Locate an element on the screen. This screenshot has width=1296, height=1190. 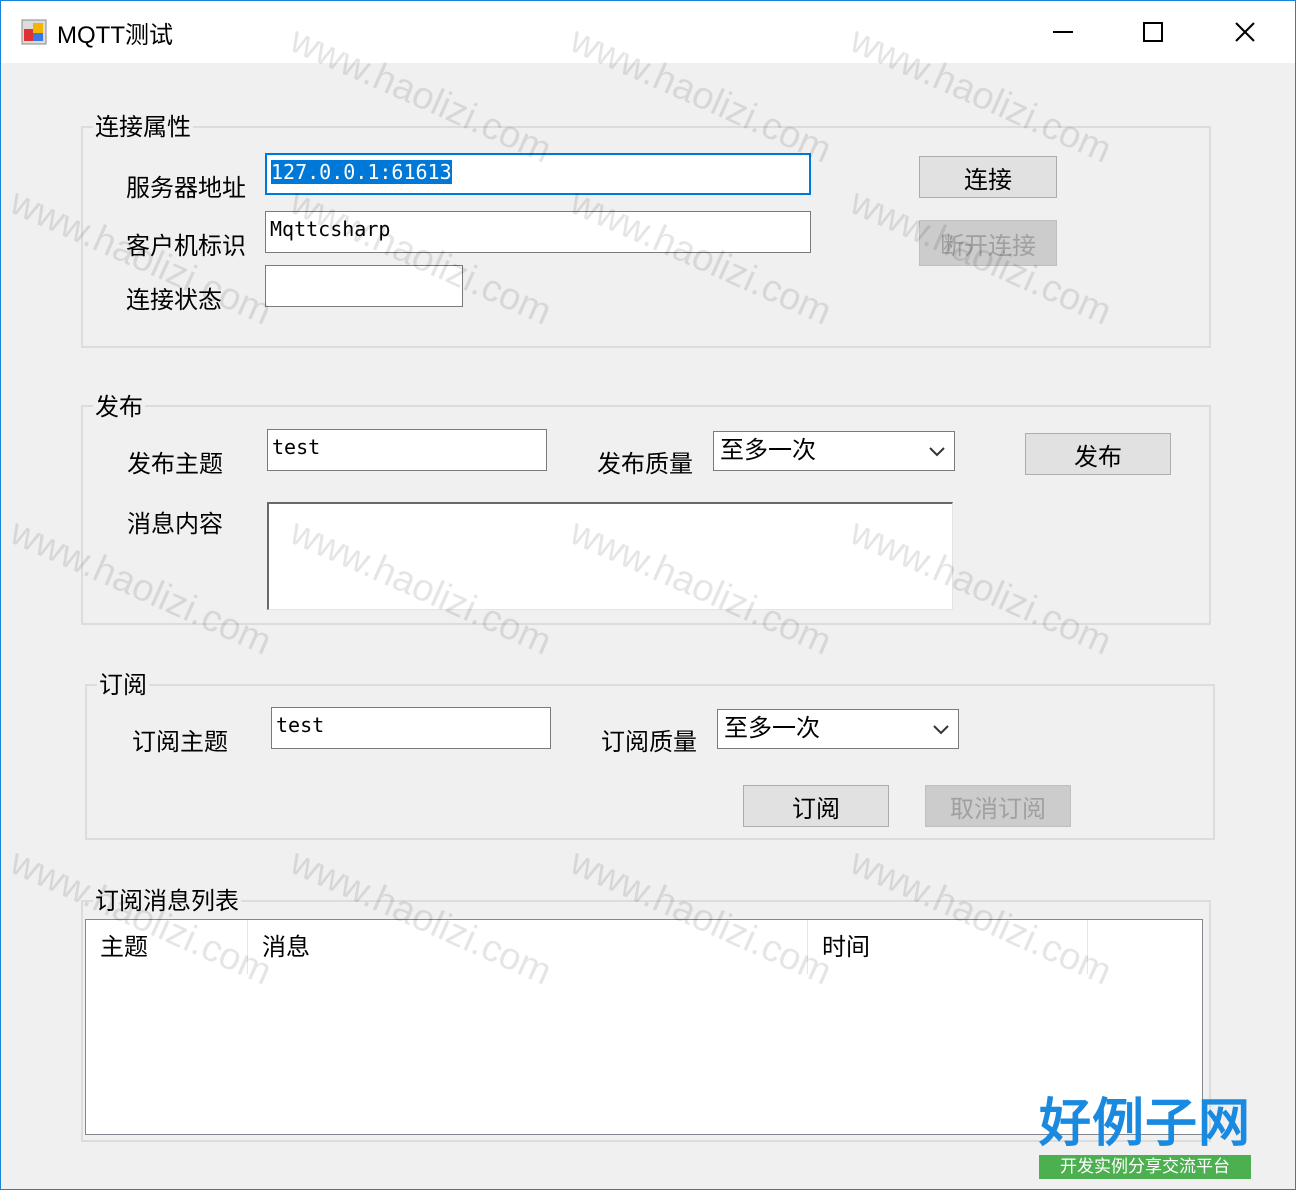
title-bar: MQTT测试 is located at coordinates (648, 32).